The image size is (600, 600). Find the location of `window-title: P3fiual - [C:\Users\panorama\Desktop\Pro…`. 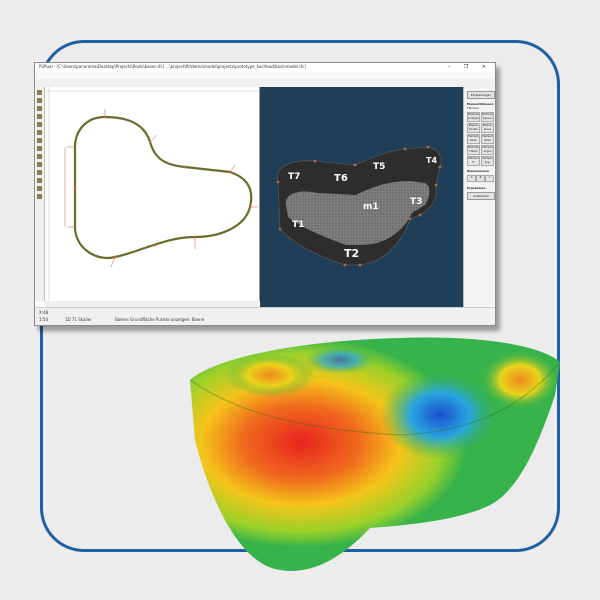

window-title: P3fiual - [C:\Users\panorama\Desktop\Pro… is located at coordinates (172, 66).